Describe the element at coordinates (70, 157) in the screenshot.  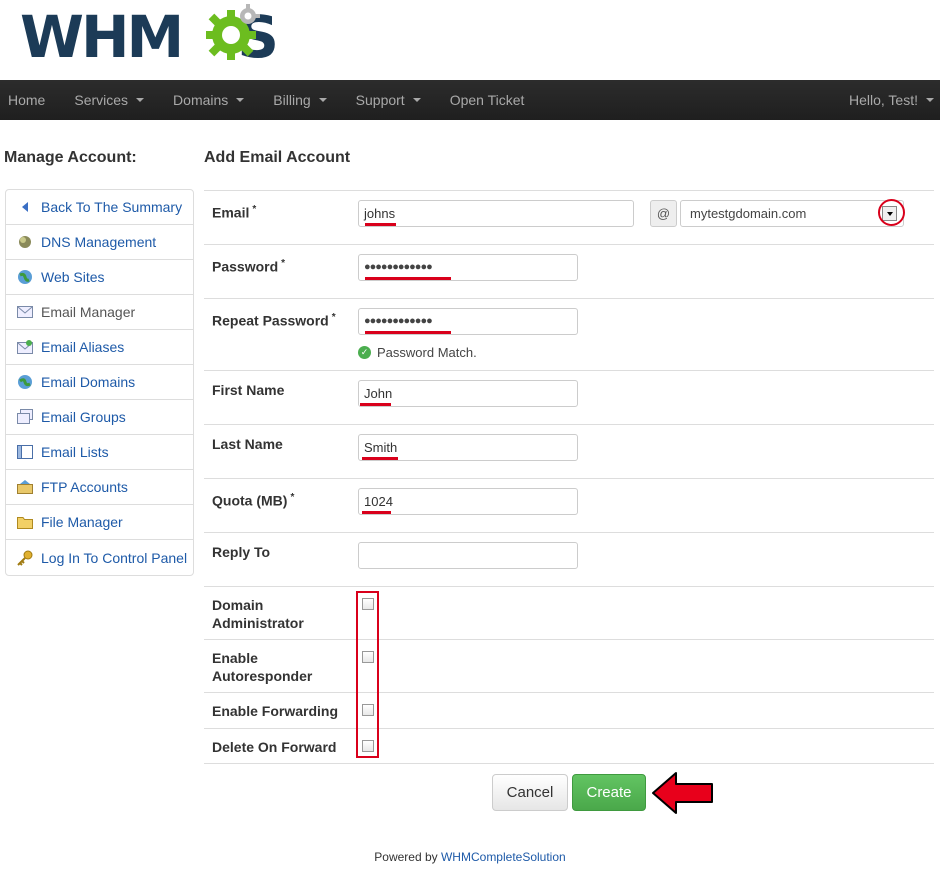
I see `sidebar-title: Manage Account:` at that location.